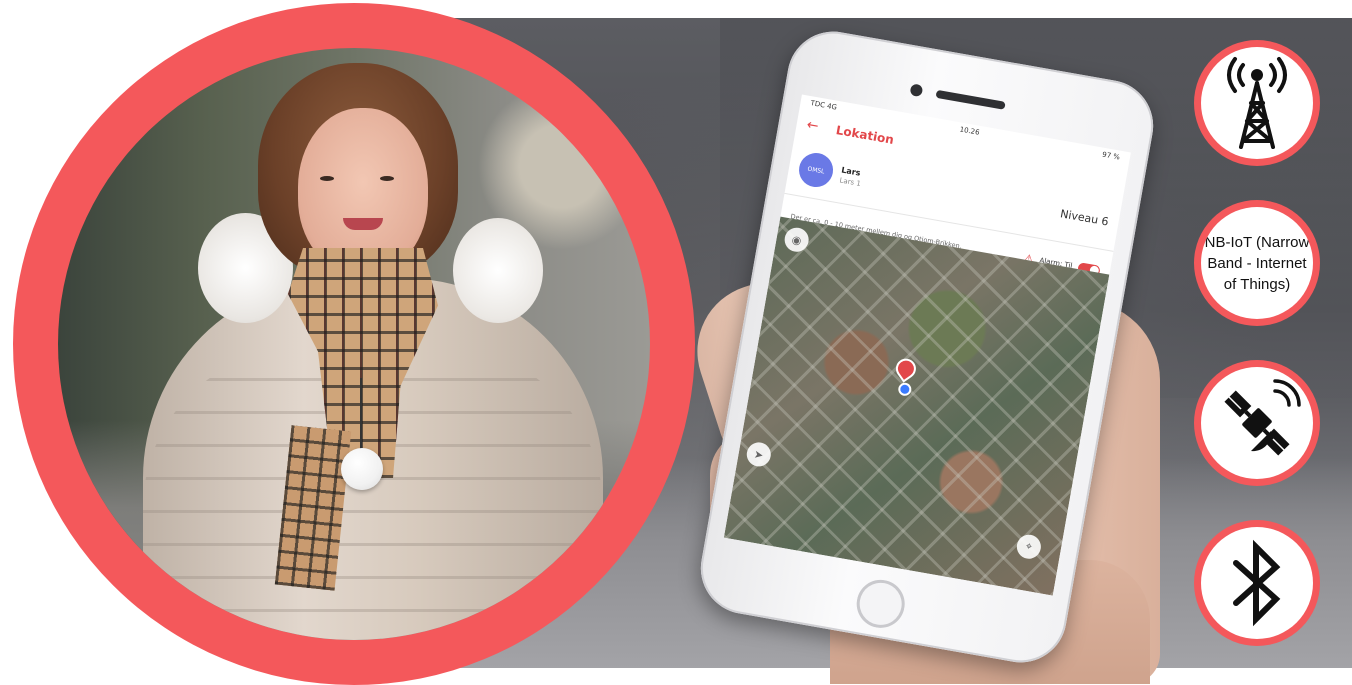  What do you see at coordinates (864, 135) in the screenshot?
I see `screen-title: Lokation` at bounding box center [864, 135].